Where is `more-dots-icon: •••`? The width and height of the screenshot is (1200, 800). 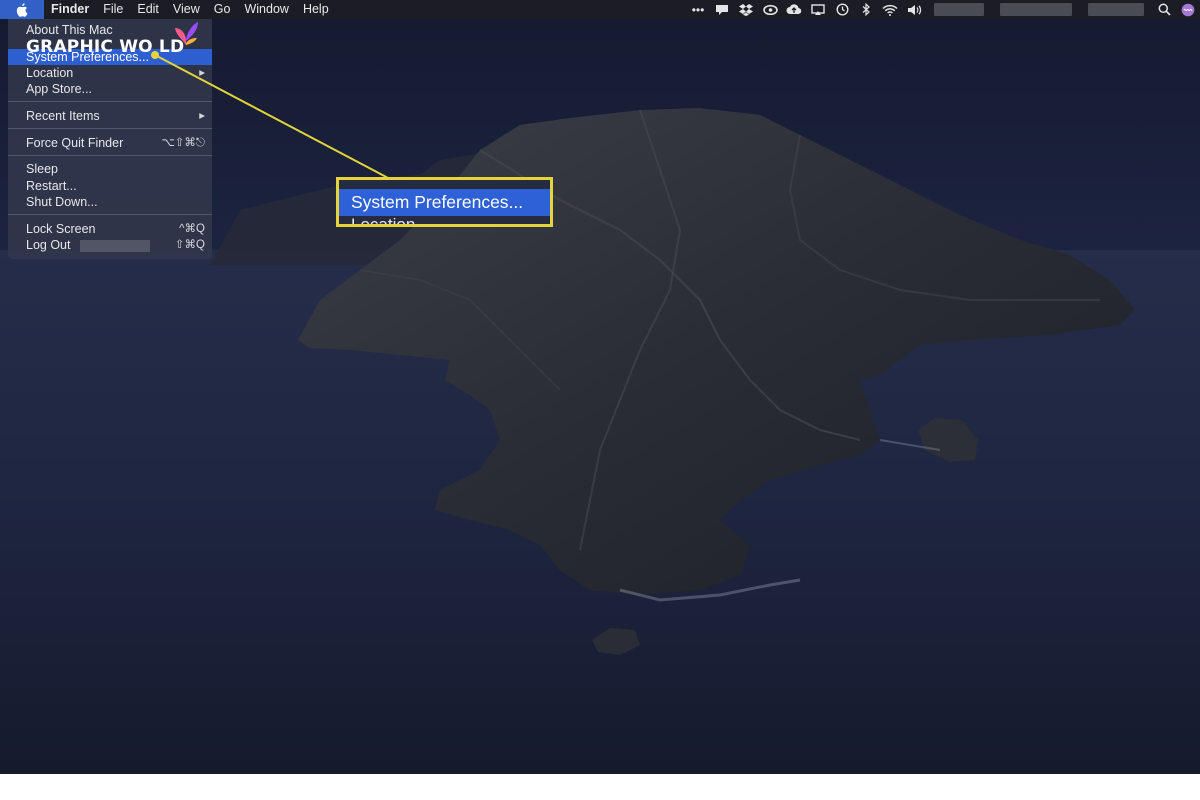 more-dots-icon: ••• is located at coordinates (698, 9).